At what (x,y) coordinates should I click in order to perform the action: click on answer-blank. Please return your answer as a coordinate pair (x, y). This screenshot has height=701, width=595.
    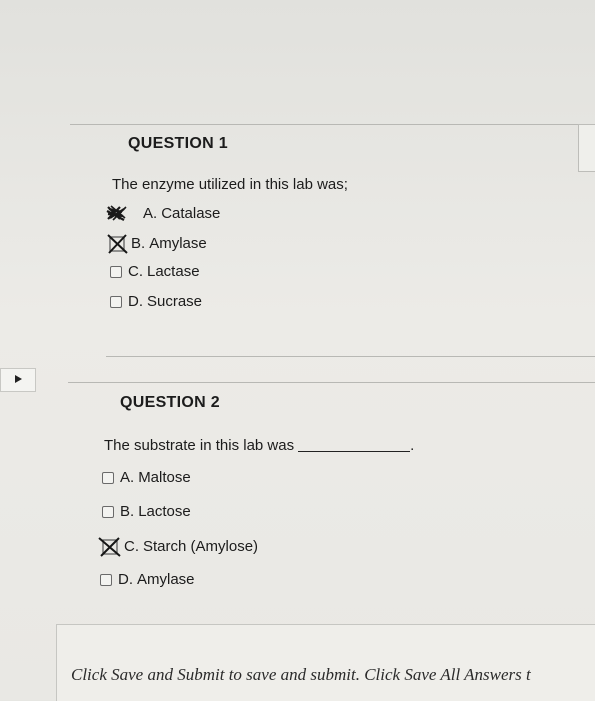
    Looking at the image, I should click on (354, 451).